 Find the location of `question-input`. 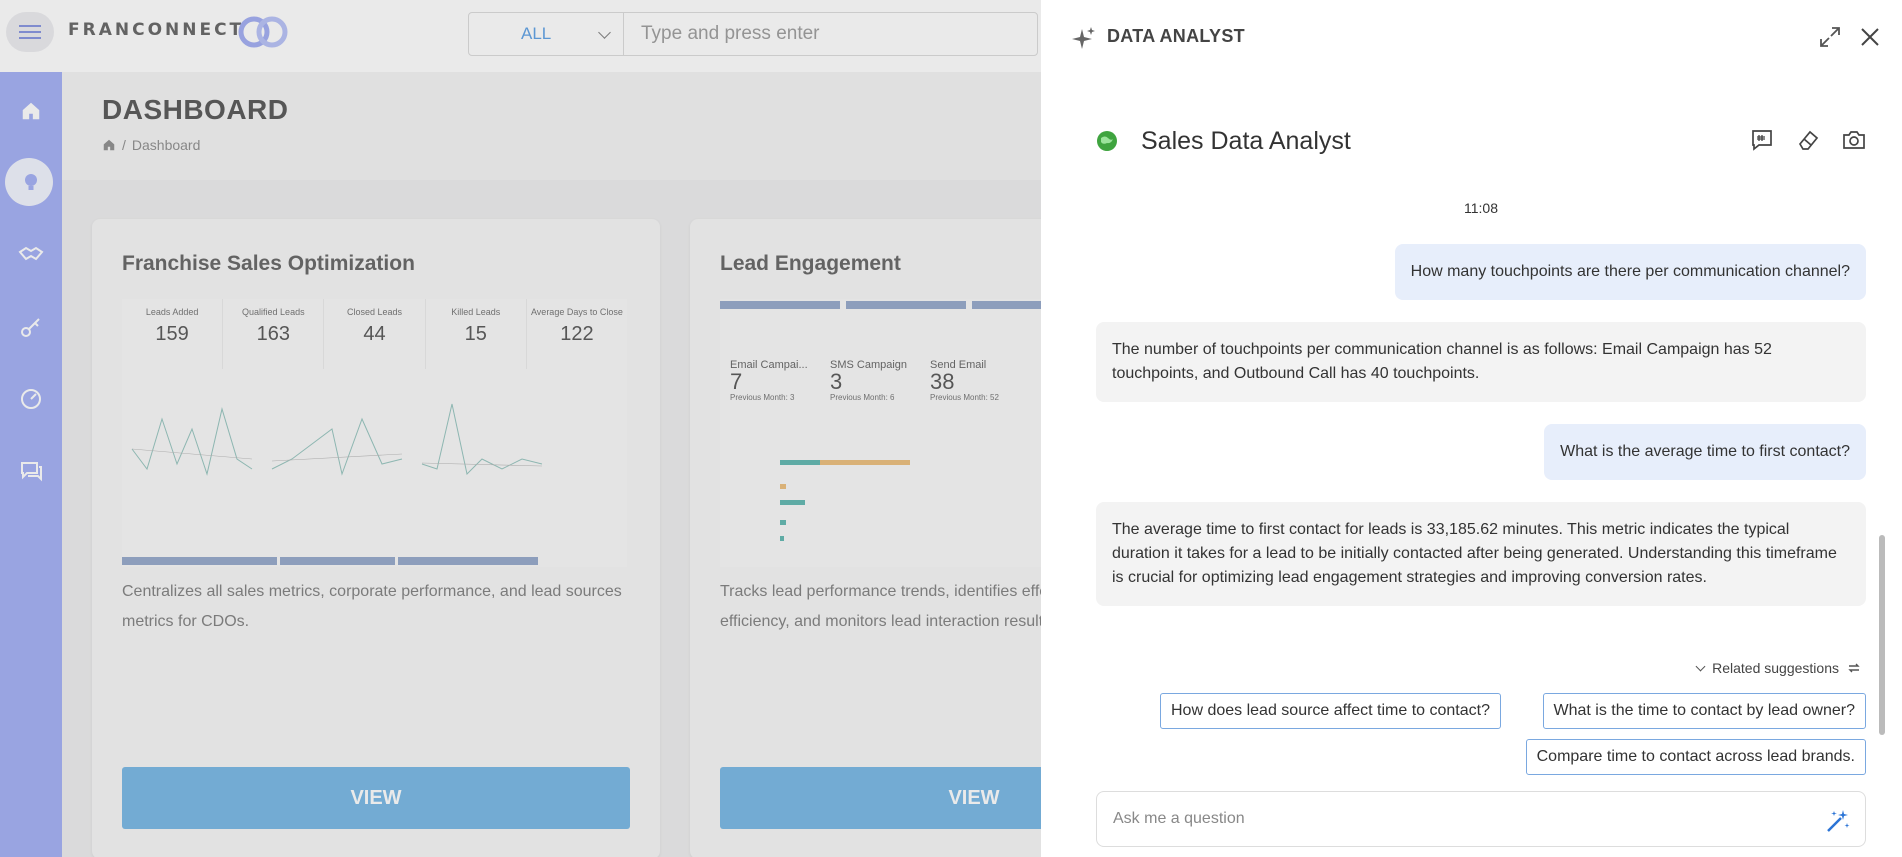

question-input is located at coordinates (1463, 819).